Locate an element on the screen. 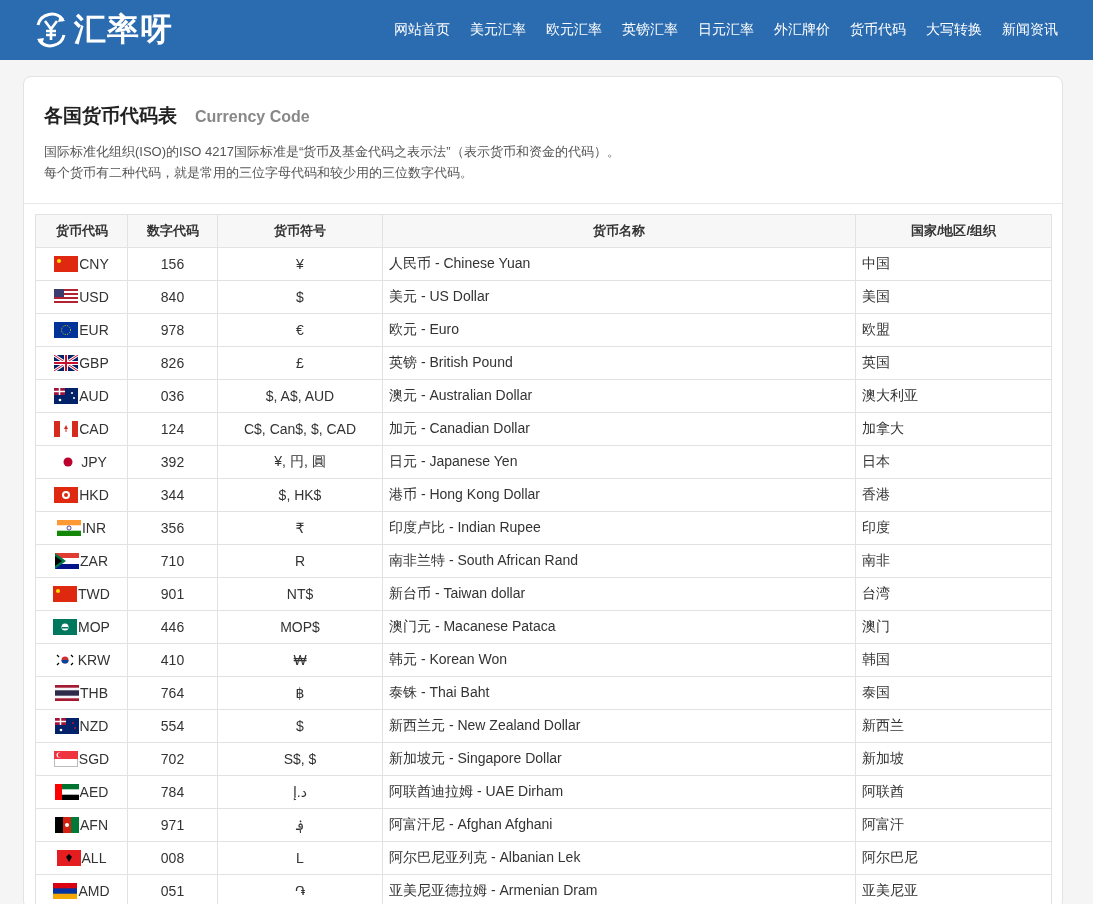 The image size is (1093, 904). table-cell: 印度 is located at coordinates (953, 528).